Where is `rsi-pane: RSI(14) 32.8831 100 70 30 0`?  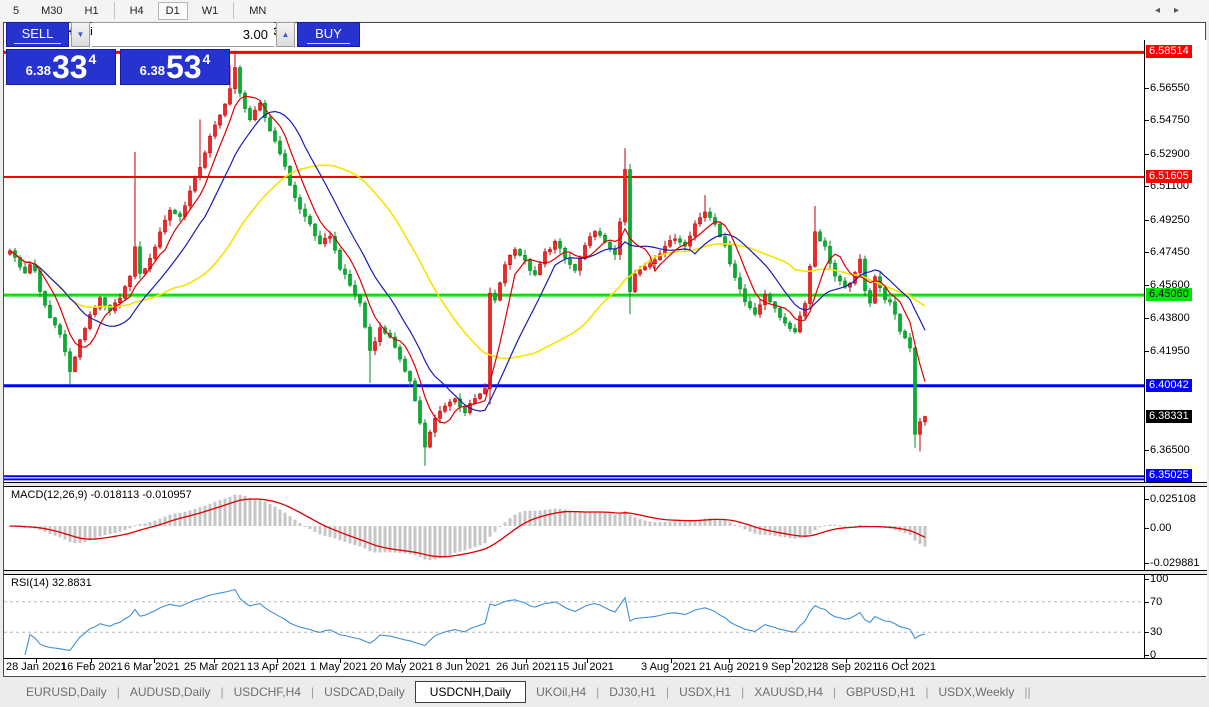 rsi-pane: RSI(14) 32.8831 100 70 30 0 is located at coordinates (605, 616).